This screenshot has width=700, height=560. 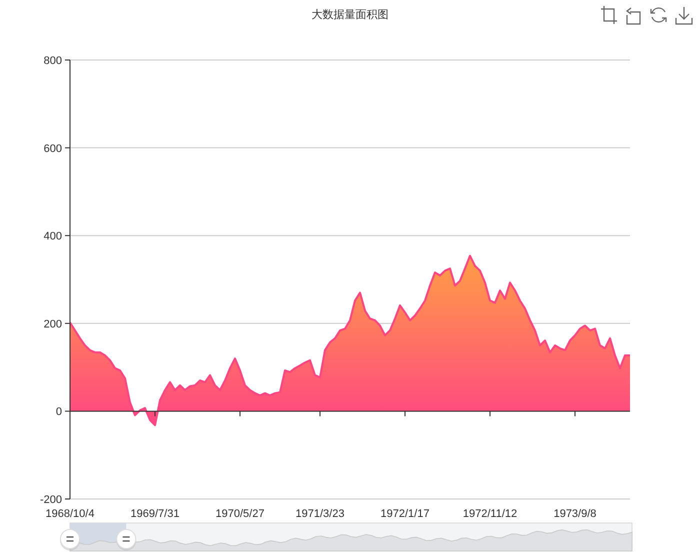 I want to click on y-axis-label: 0, so click(x=59, y=412).